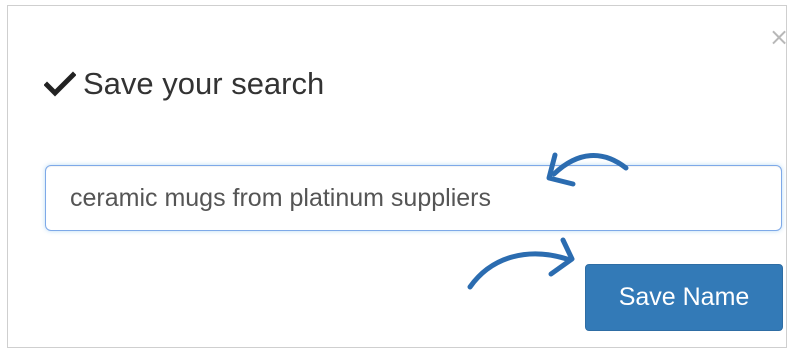  I want to click on dialog-title-text: Save your search, so click(204, 83).